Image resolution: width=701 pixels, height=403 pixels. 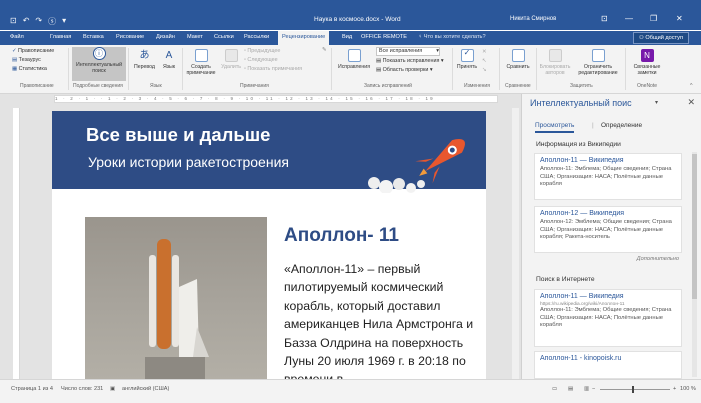 I want to click on tab-file: Файл, so click(x=17, y=37).